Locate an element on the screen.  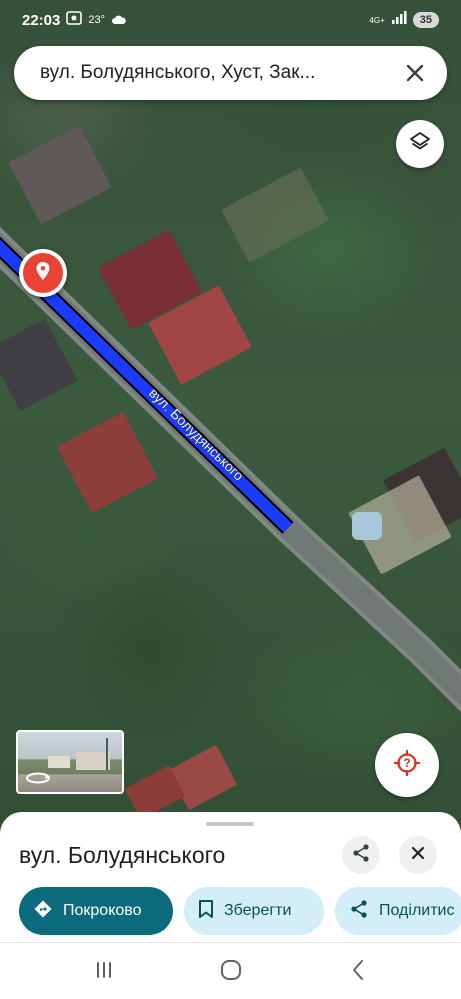
close-sheet-button is located at coordinates (418, 855).